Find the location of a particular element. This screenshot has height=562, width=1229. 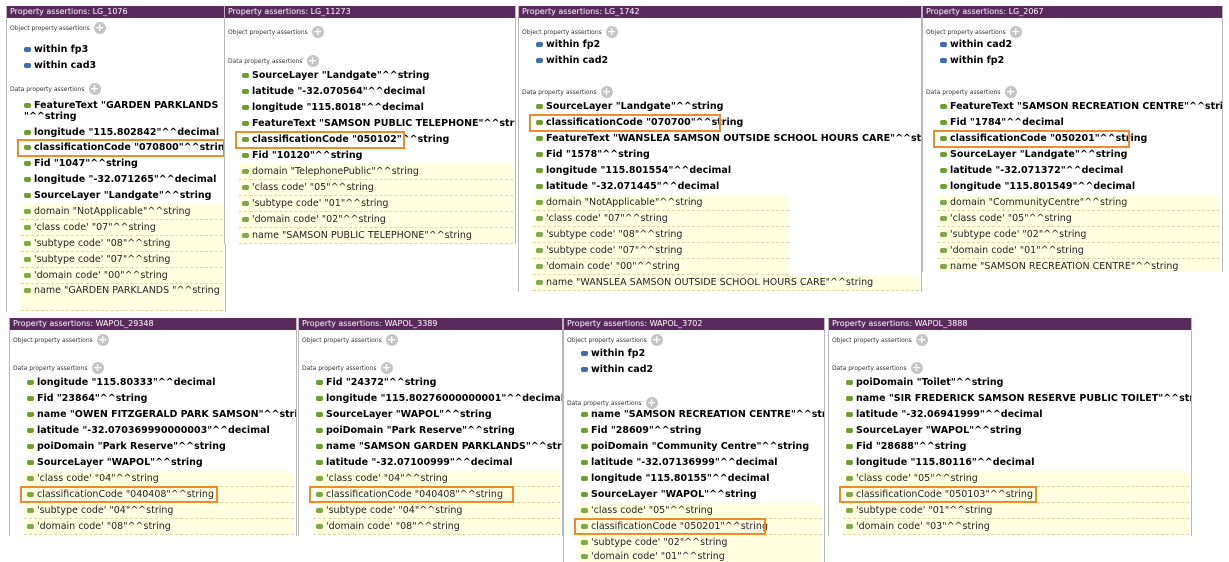

data-assertion-row: poiDomain "Toilet"^^string is located at coordinates (1016, 383).